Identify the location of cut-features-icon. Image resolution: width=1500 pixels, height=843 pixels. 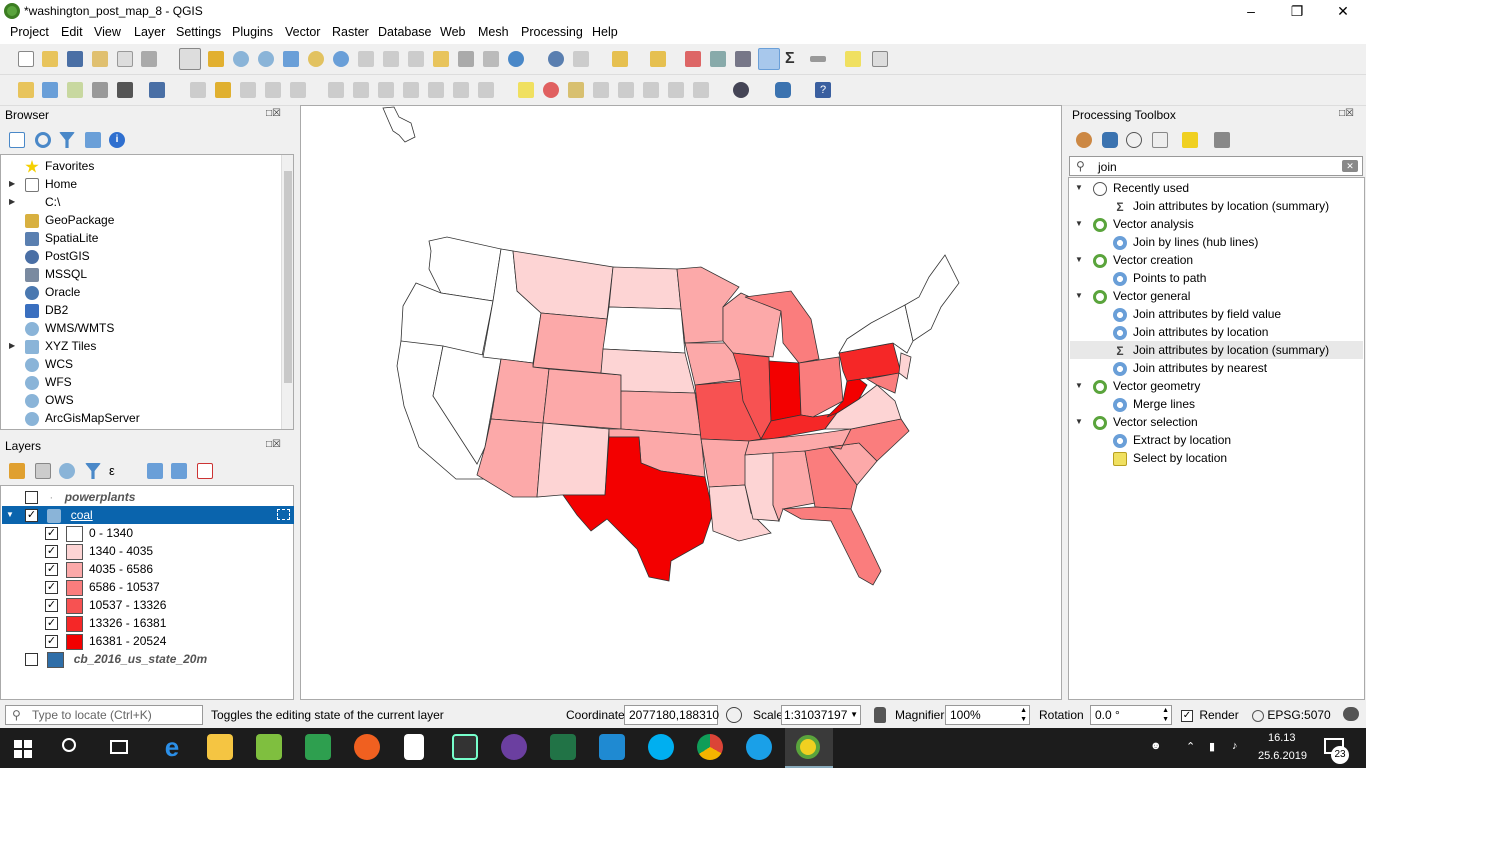
(386, 90).